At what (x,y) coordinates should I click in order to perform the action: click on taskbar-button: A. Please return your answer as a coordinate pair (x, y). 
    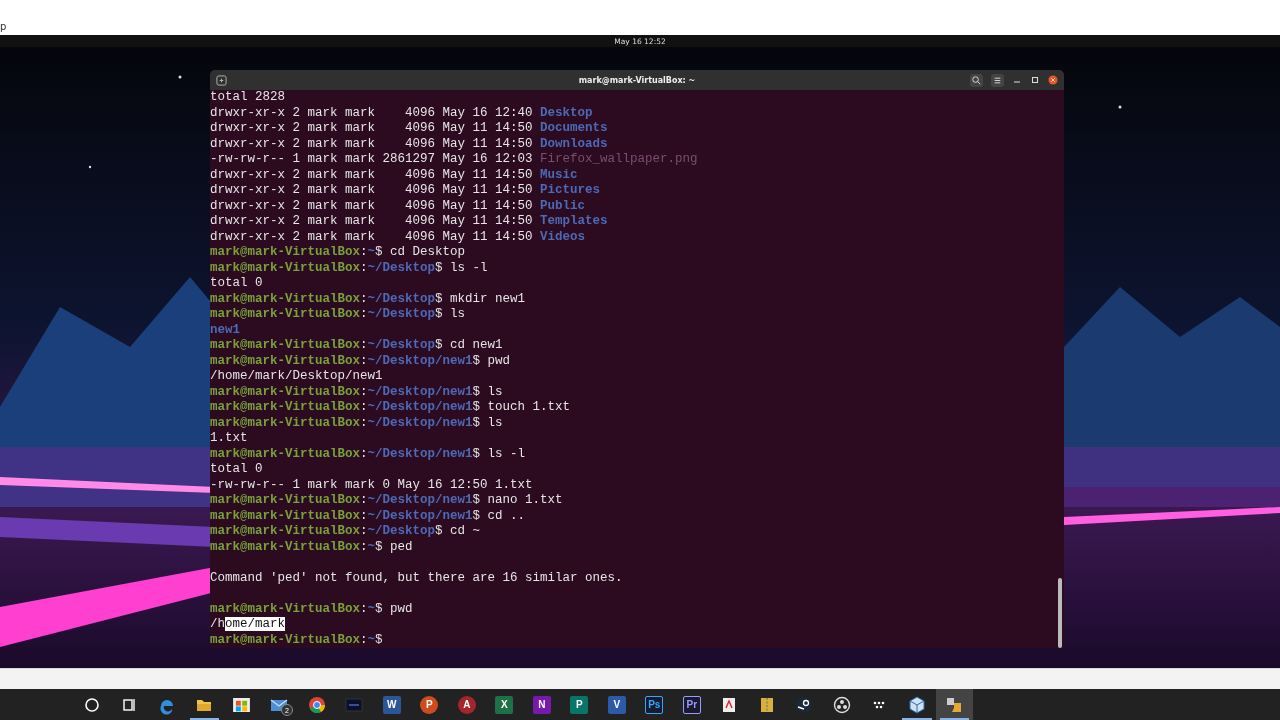
    Looking at the image, I should click on (467, 704).